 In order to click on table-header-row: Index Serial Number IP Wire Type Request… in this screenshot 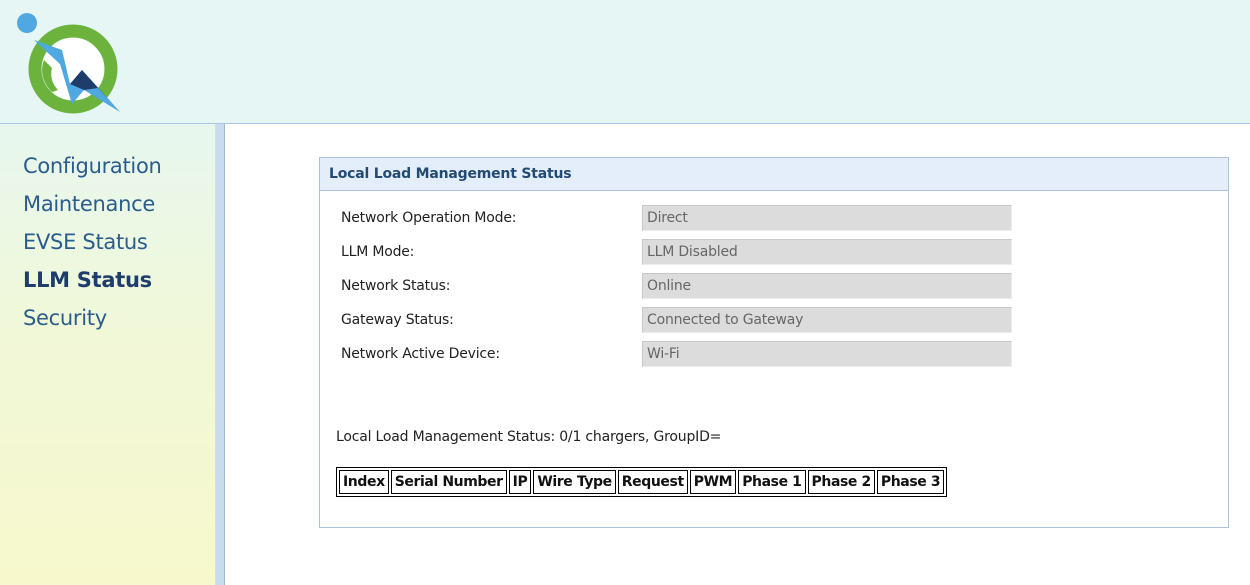, I will do `click(642, 482)`.